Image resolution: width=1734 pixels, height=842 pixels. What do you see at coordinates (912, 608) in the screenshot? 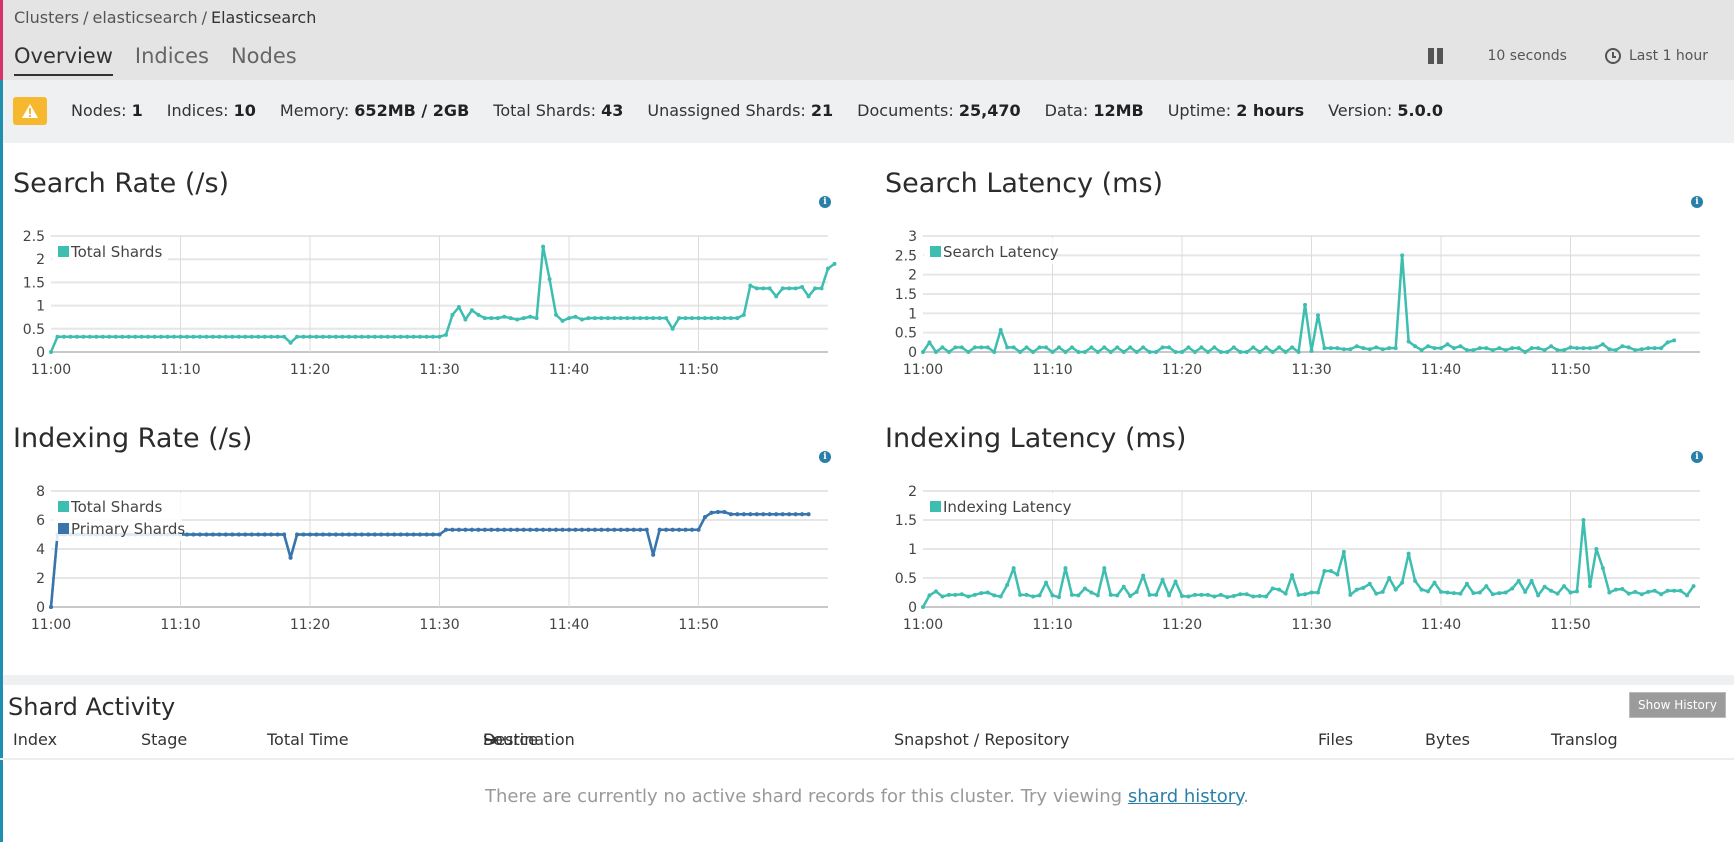
I see `y-tick-label: 0` at bounding box center [912, 608].